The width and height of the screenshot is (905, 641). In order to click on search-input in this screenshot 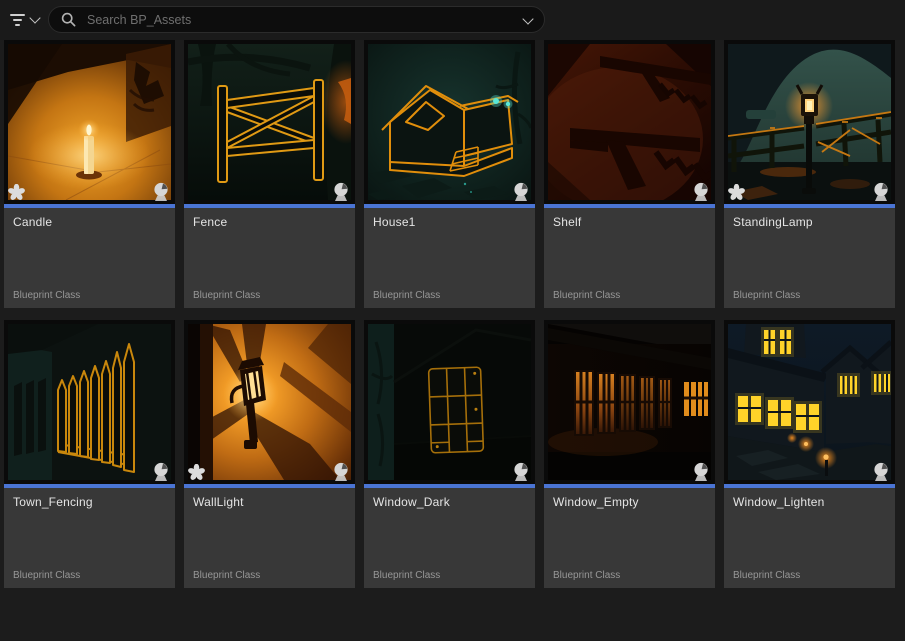, I will do `click(304, 19)`.